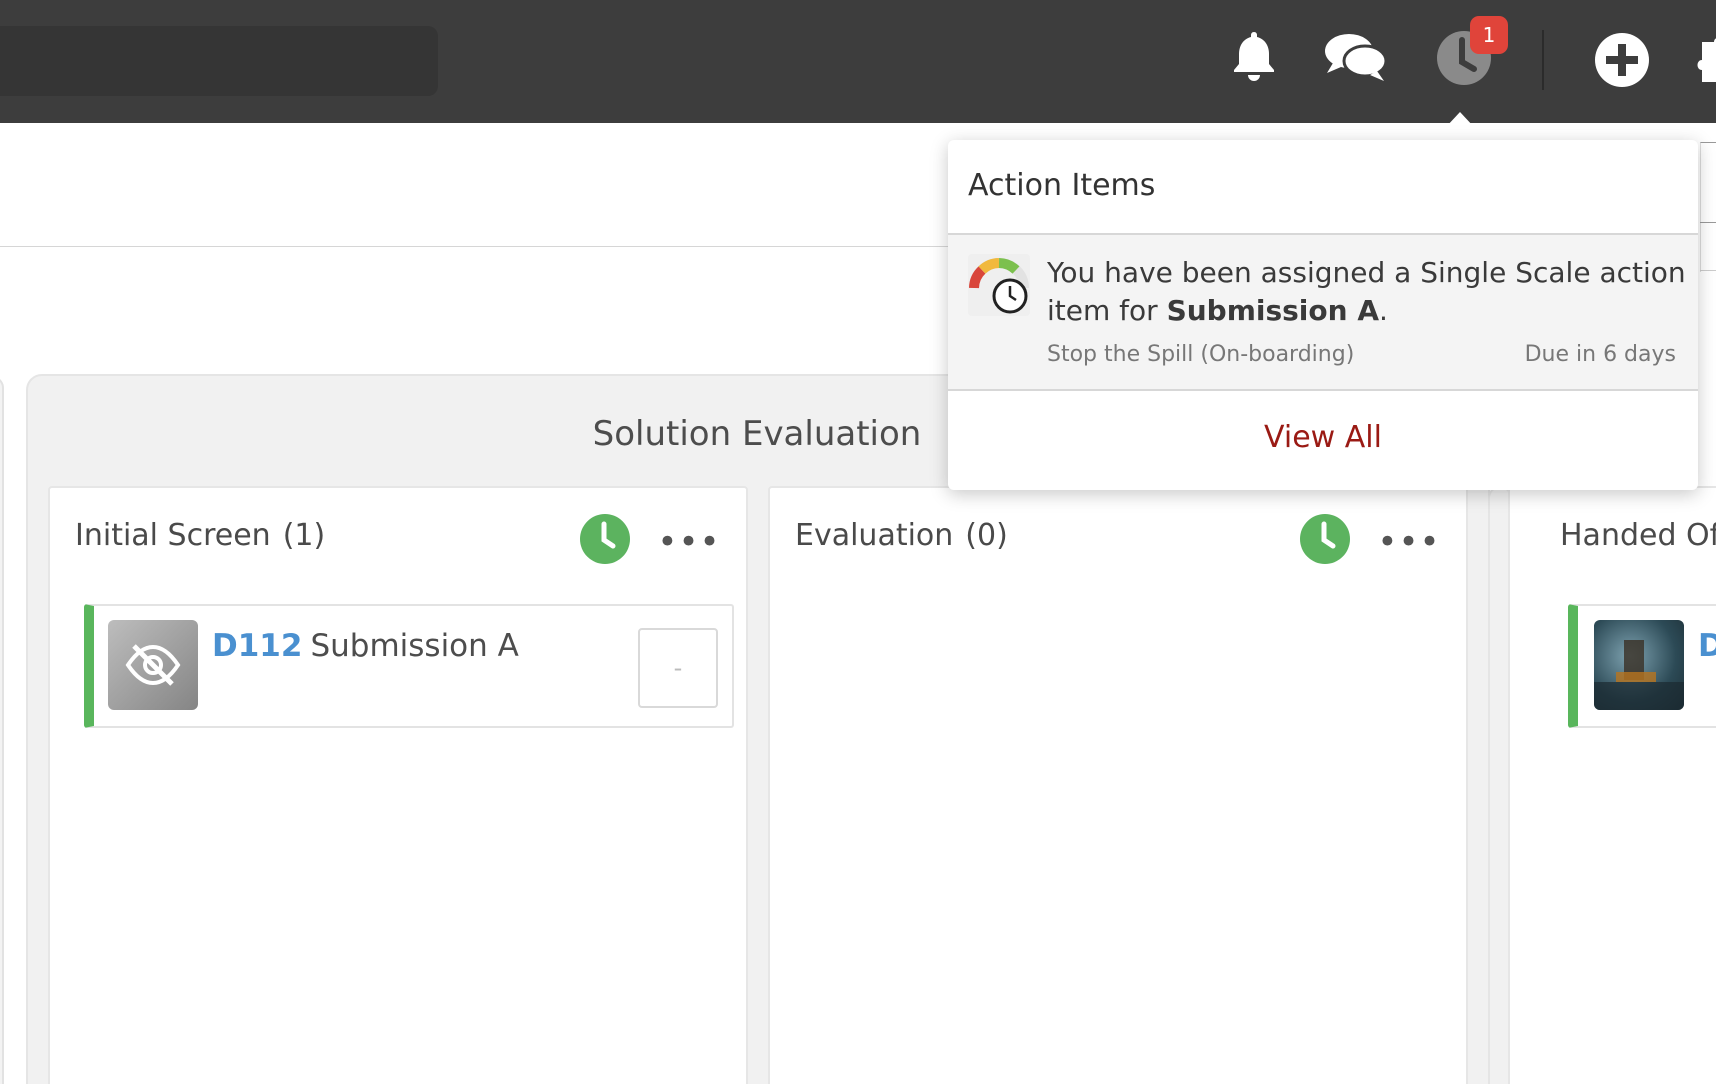  I want to click on column-header: Handed Of, so click(1638, 535).